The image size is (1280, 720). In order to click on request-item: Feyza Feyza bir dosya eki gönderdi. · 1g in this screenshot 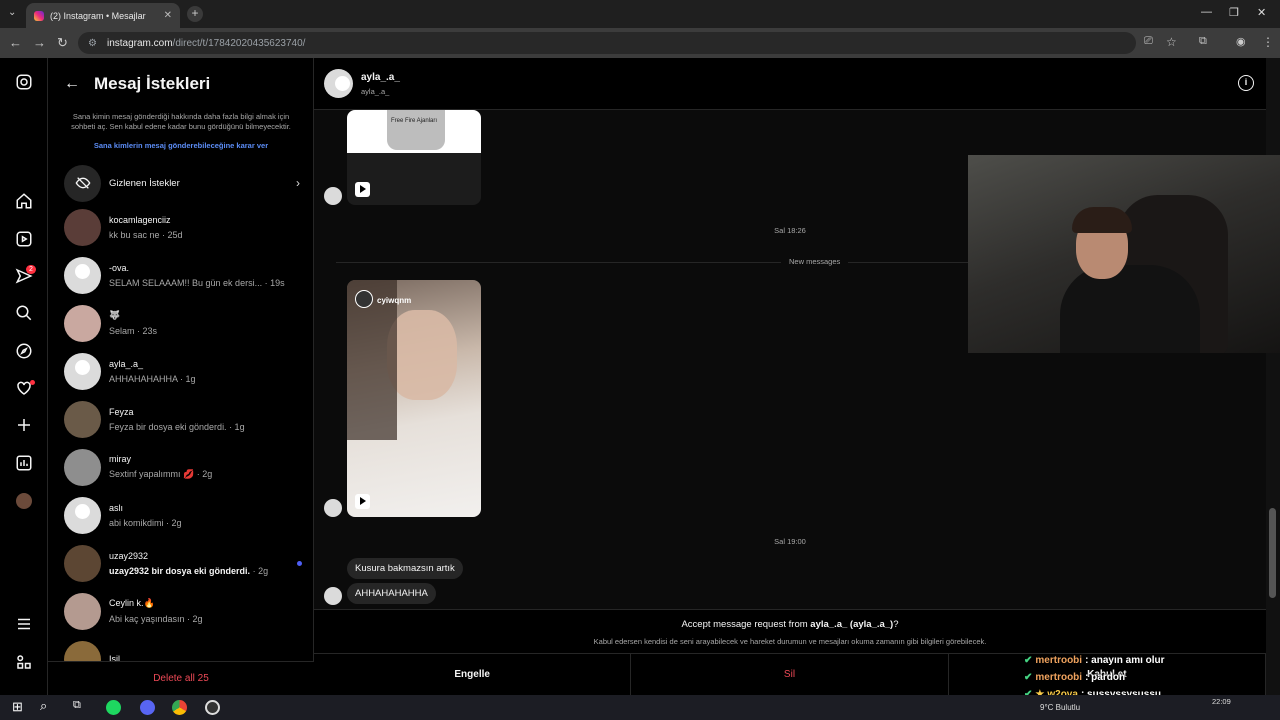, I will do `click(184, 419)`.